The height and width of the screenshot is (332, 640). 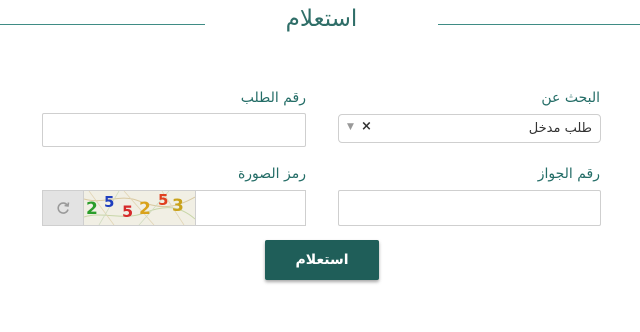 What do you see at coordinates (321, 19) in the screenshot?
I see `page-title: استعلام` at bounding box center [321, 19].